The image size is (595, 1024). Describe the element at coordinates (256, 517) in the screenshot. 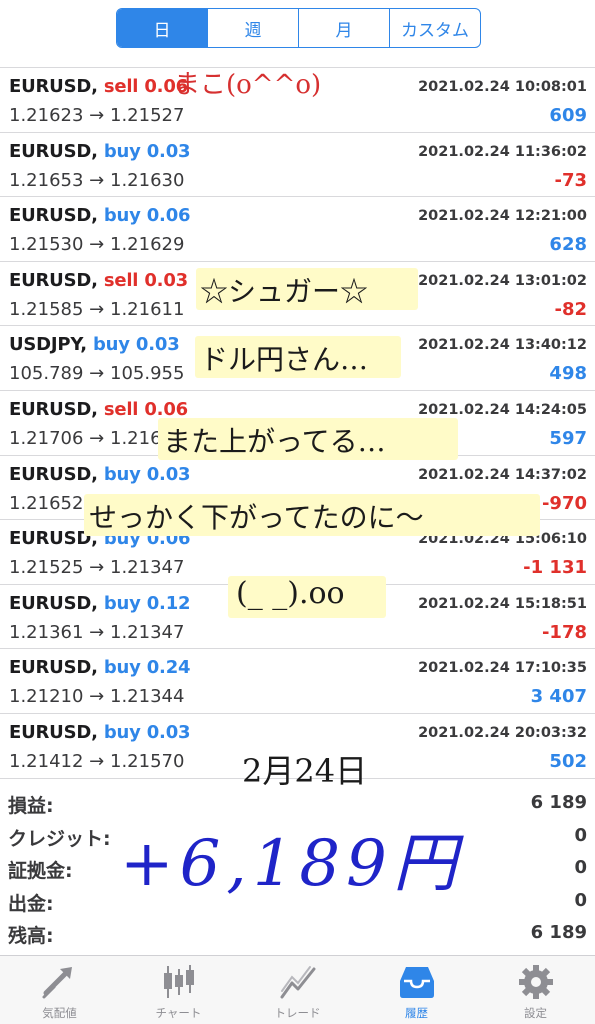

I see `handwritten-note-line3: せっかく下がってたのに〜` at that location.